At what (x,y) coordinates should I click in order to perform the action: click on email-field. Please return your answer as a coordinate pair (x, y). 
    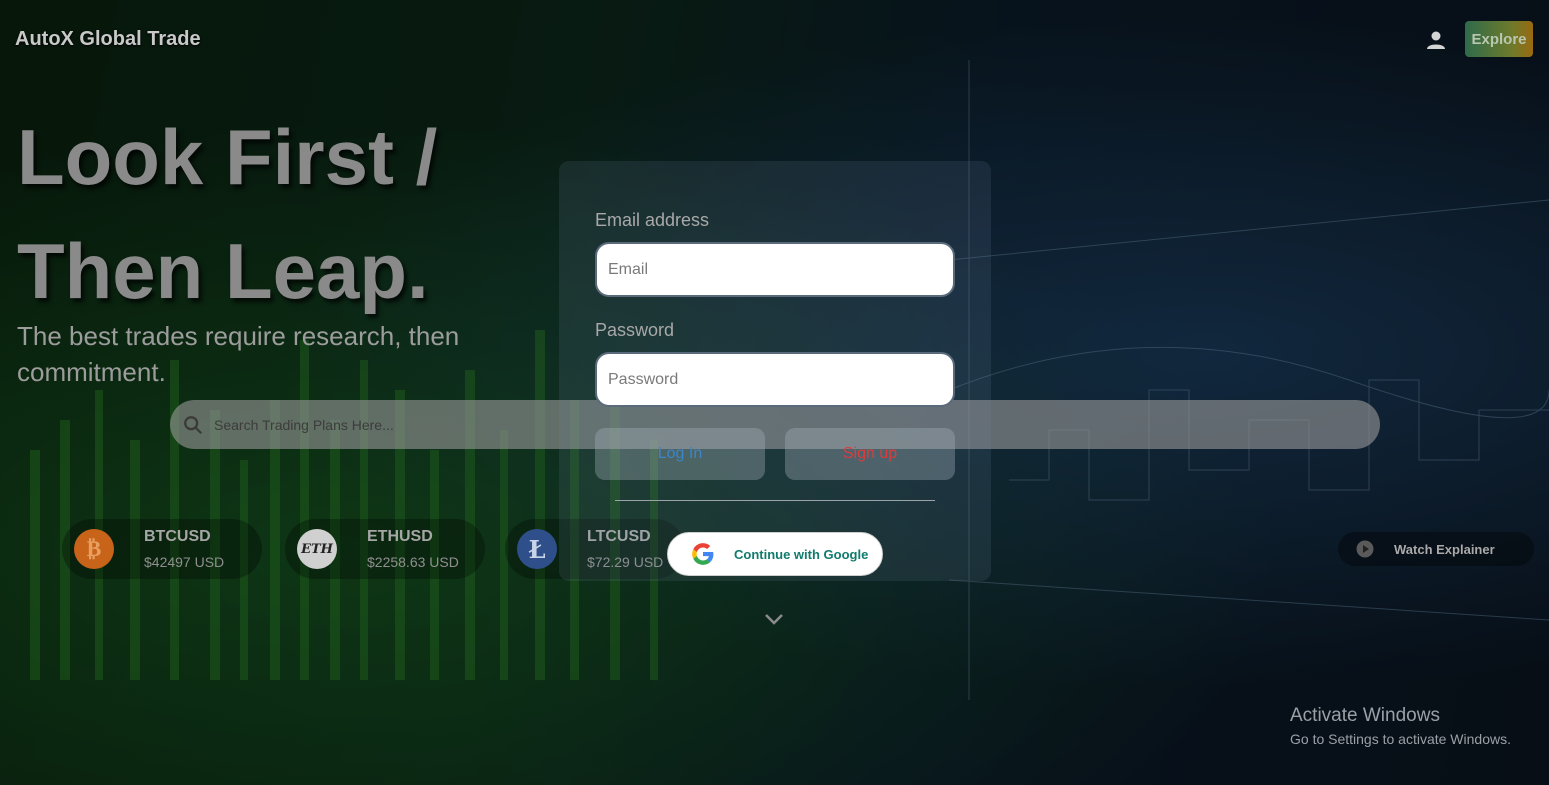
    Looking at the image, I should click on (775, 269).